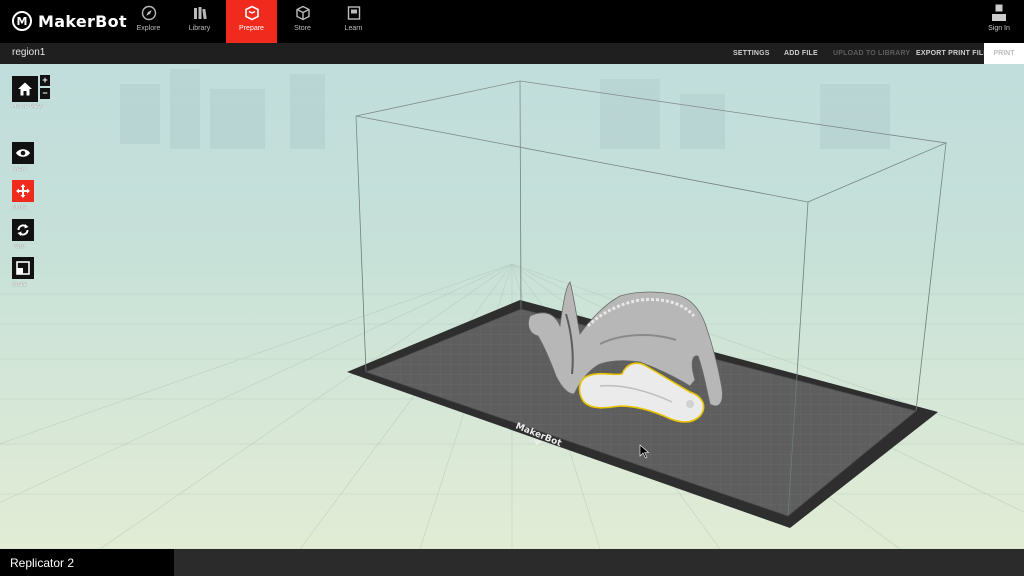 The height and width of the screenshot is (576, 1024). I want to click on tab-label: Store, so click(302, 28).